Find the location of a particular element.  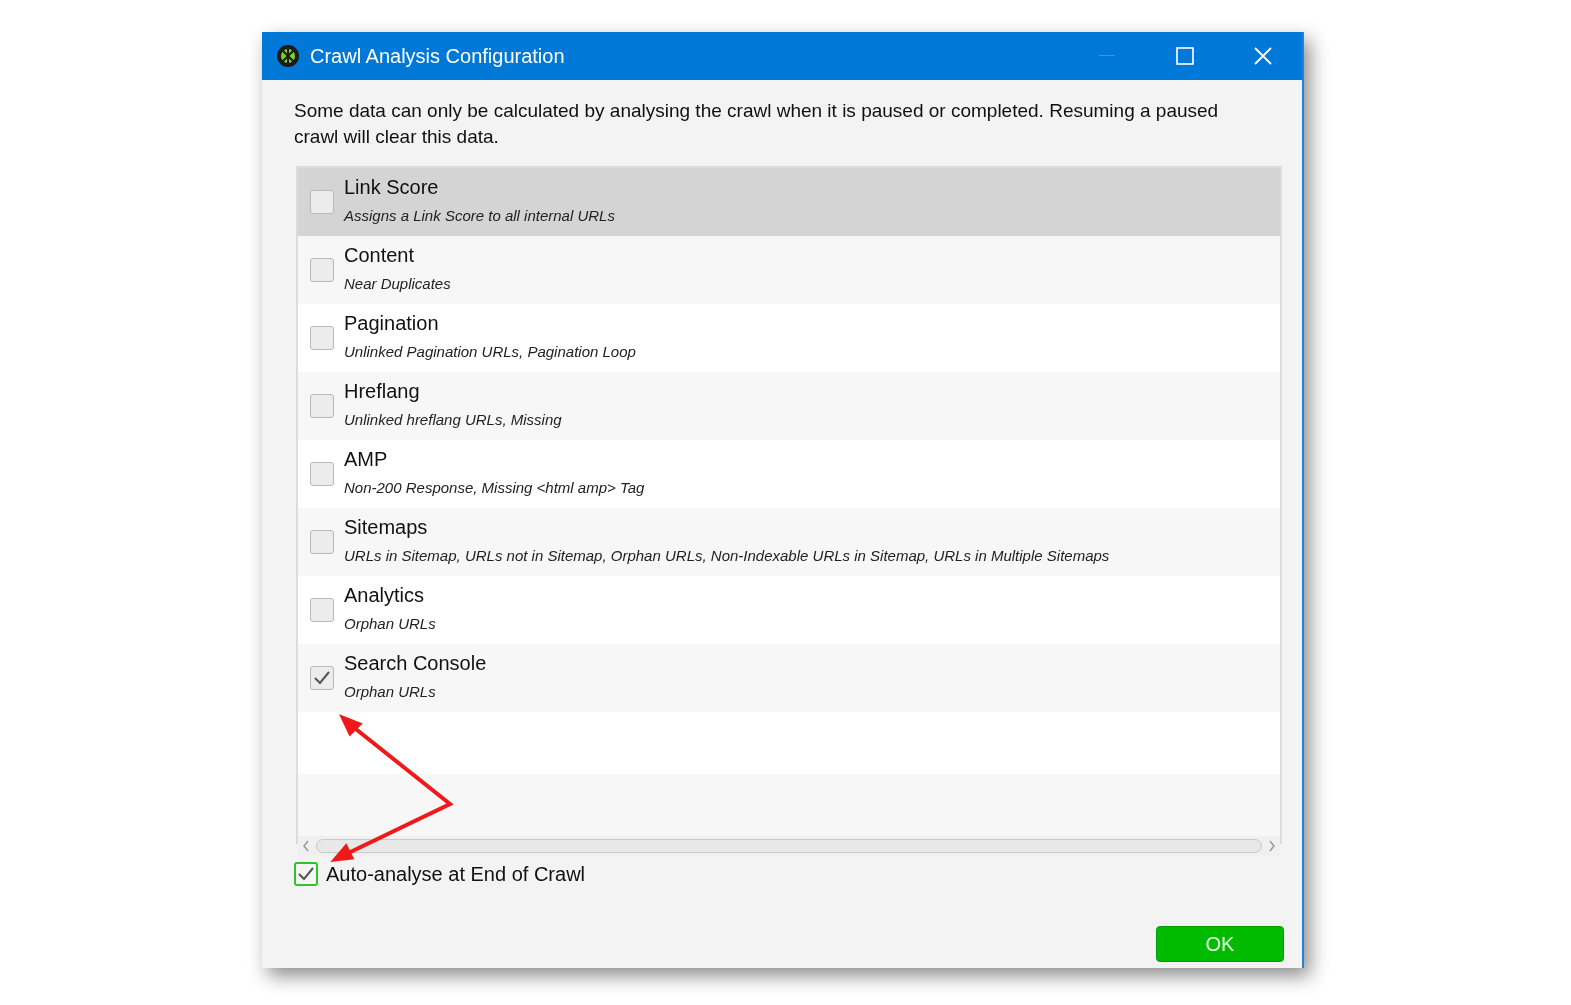

analysis-row: Sitemaps URLs in Sitemap, URLs not in Sitemap, Orphan URLs, Non-Indexable URLs in Sitemap, URLs in Multiple Sitemaps is located at coordinates (789, 542).